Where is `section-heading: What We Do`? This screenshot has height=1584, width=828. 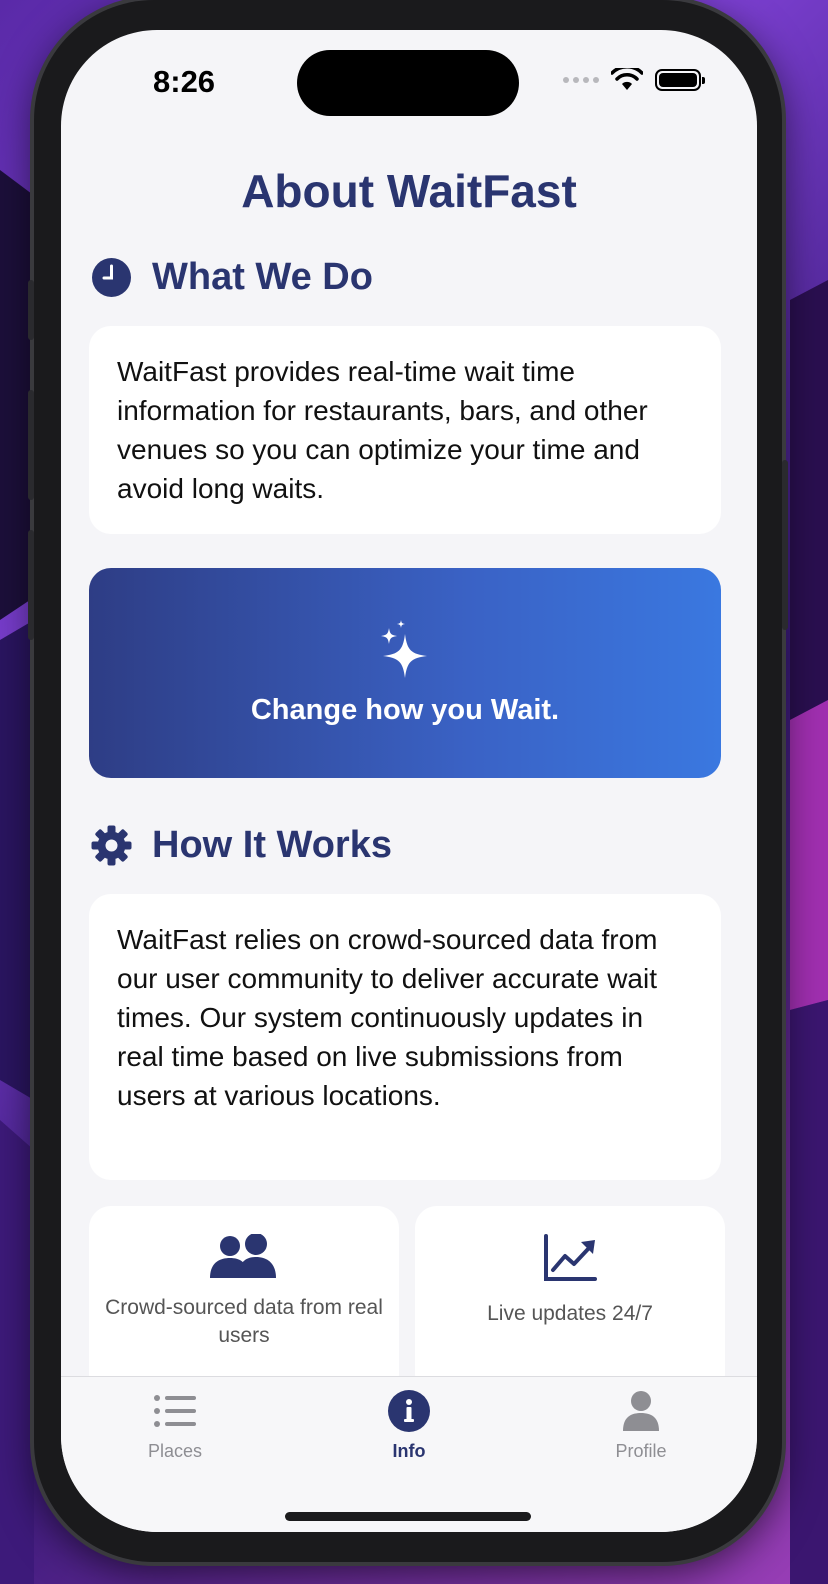 section-heading: What We Do is located at coordinates (262, 277).